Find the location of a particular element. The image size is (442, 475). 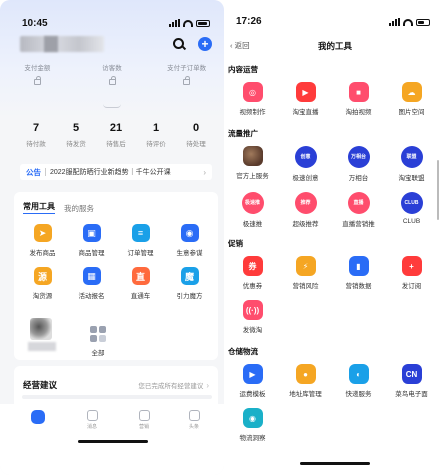

tool-label: 视频制作 is located at coordinates (252, 112).